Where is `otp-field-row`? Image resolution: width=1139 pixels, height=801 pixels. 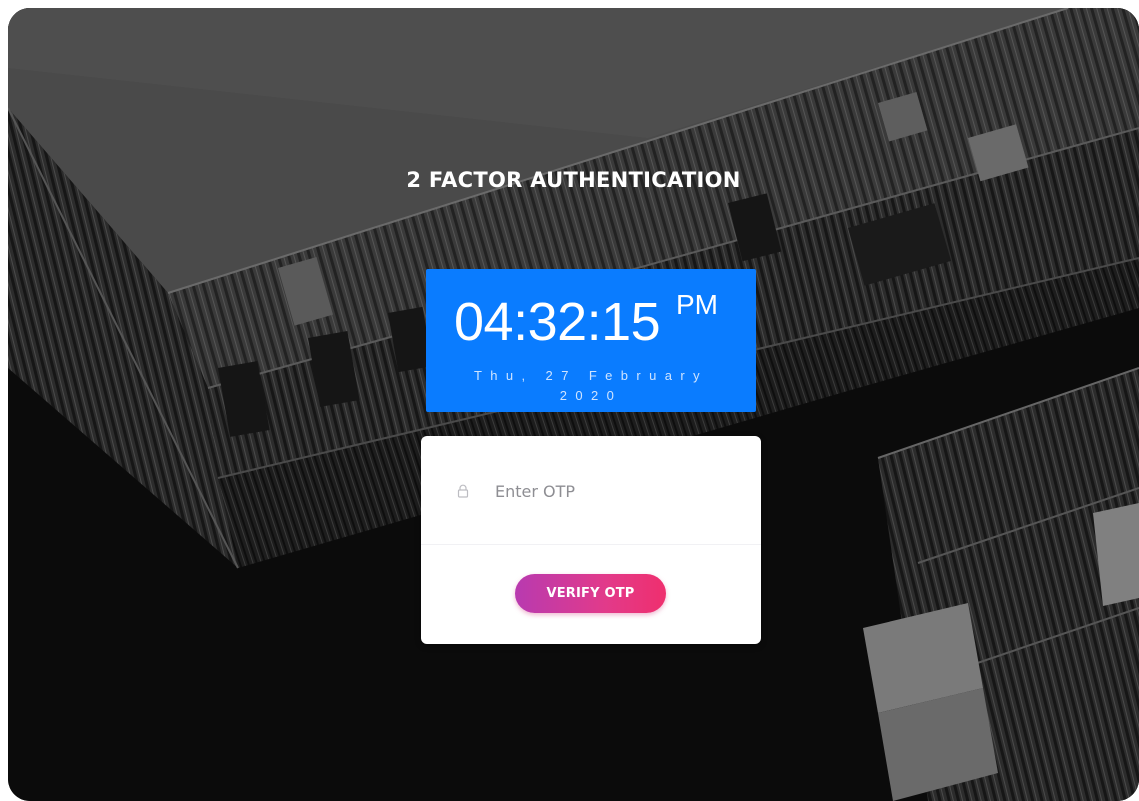
otp-field-row is located at coordinates (591, 490).